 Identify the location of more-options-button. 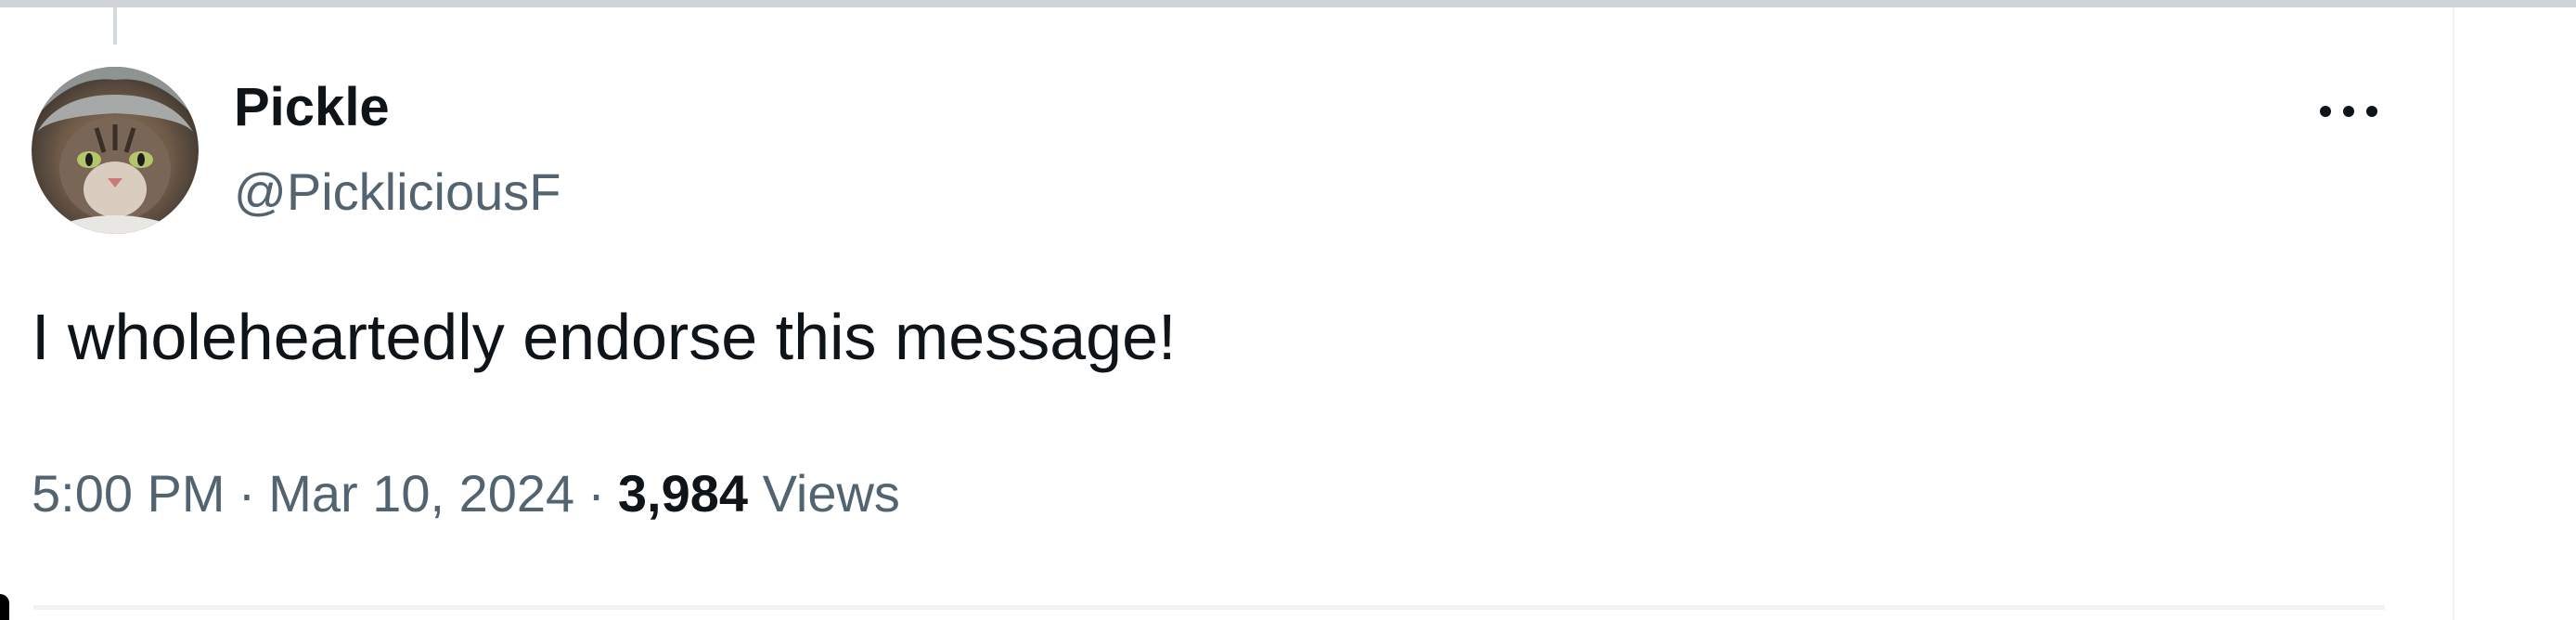
(2348, 111).